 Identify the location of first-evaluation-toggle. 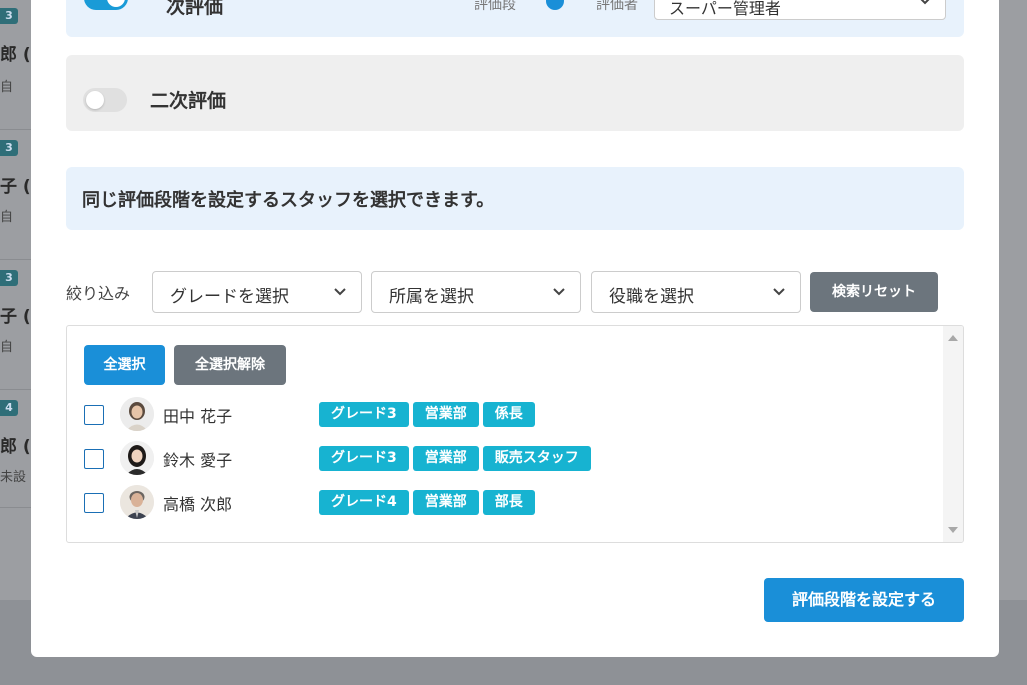
(106, 5).